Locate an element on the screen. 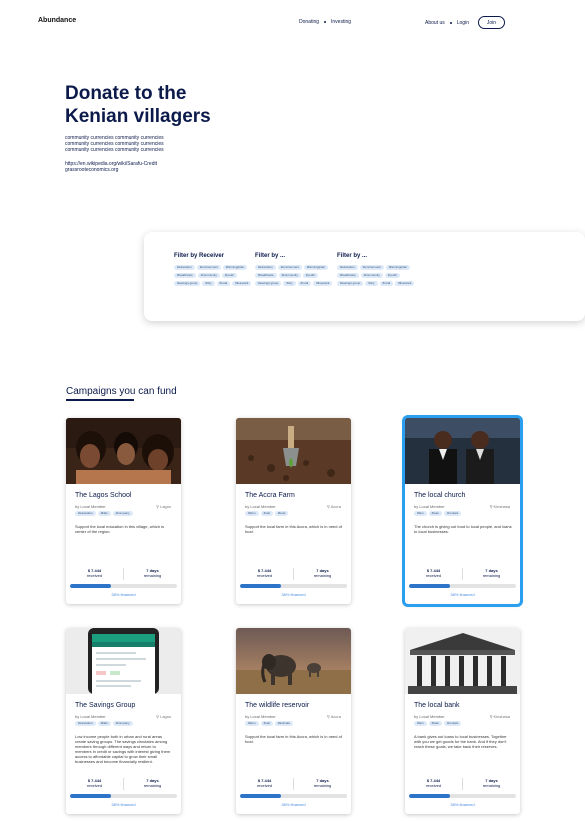 The image size is (585, 821). nav-about-link: About us is located at coordinates (435, 23).